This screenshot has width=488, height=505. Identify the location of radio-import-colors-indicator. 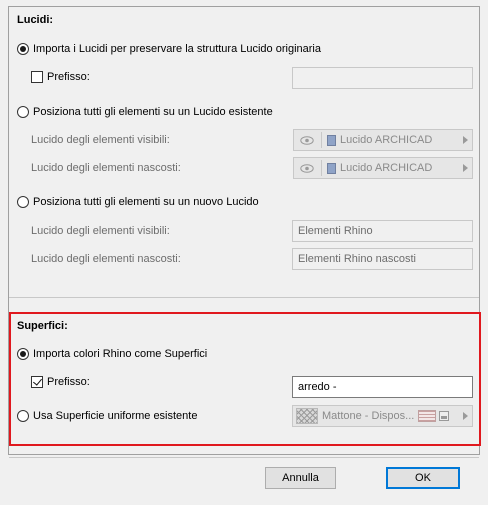
(23, 354).